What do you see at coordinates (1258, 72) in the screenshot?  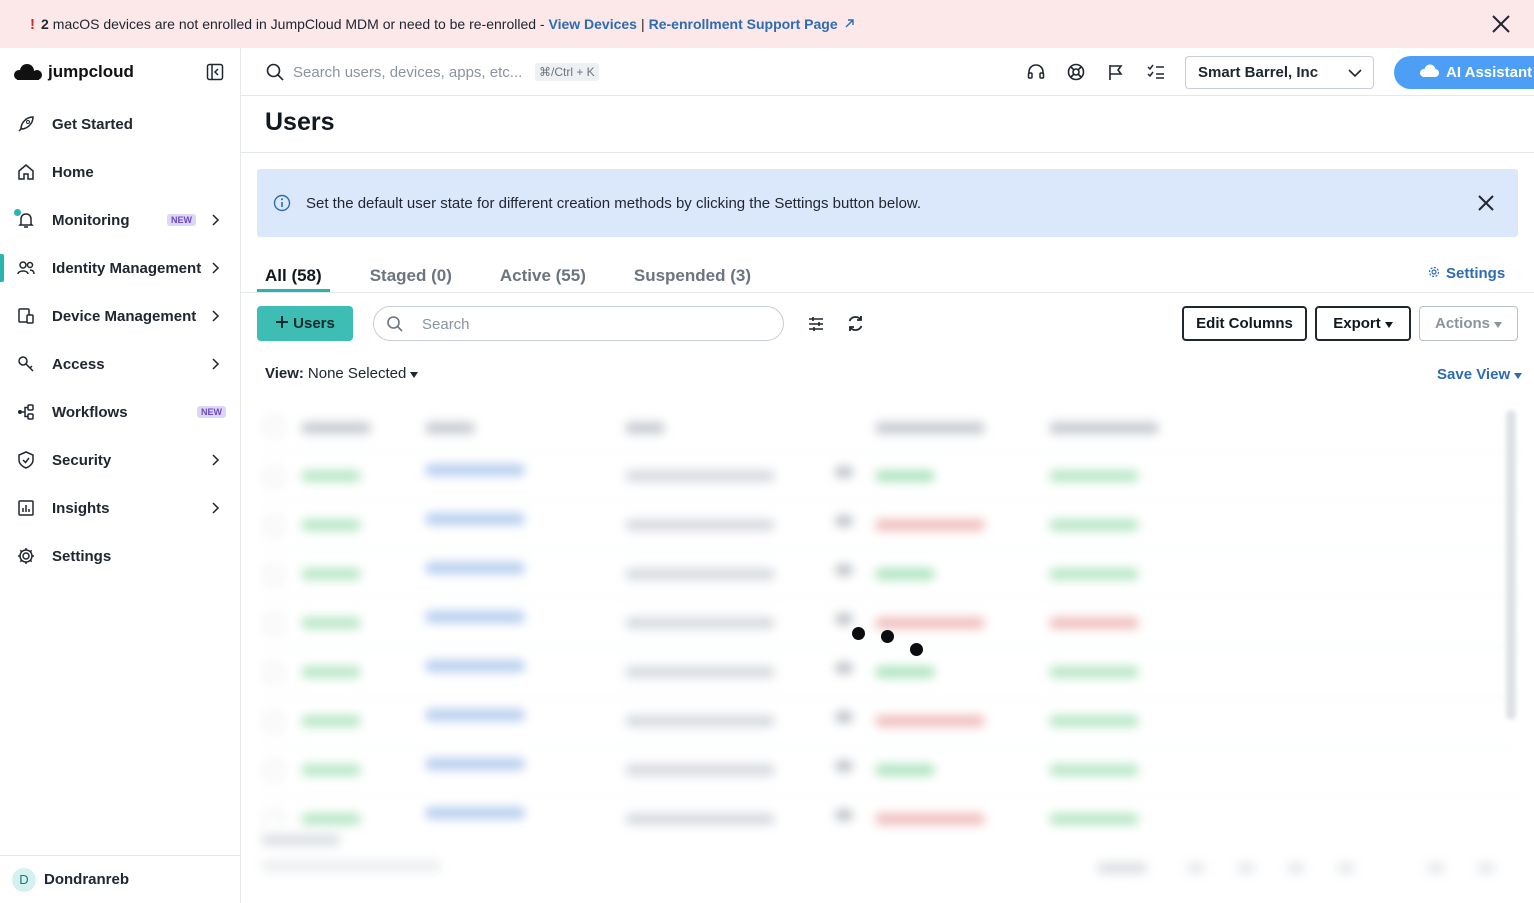 I see `organization-name: Smart Barrel, Inc` at bounding box center [1258, 72].